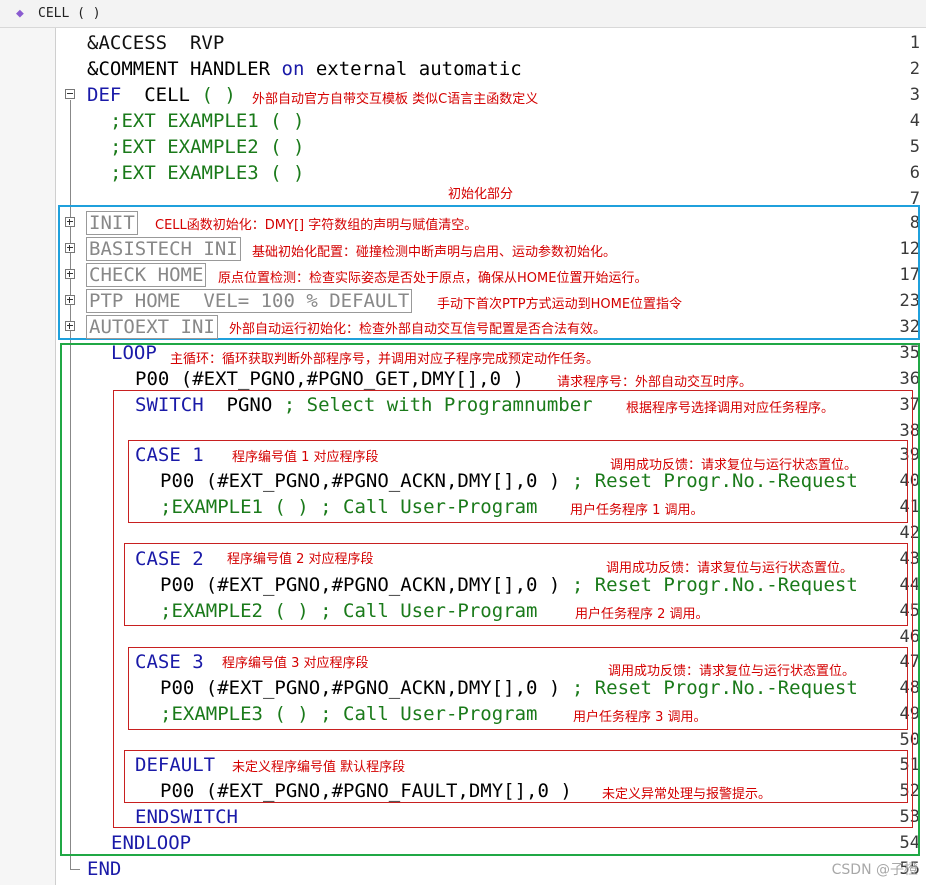 Image resolution: width=926 pixels, height=885 pixels. What do you see at coordinates (163, 249) in the screenshot?
I see `fold-basistech: BASISTECH INI` at bounding box center [163, 249].